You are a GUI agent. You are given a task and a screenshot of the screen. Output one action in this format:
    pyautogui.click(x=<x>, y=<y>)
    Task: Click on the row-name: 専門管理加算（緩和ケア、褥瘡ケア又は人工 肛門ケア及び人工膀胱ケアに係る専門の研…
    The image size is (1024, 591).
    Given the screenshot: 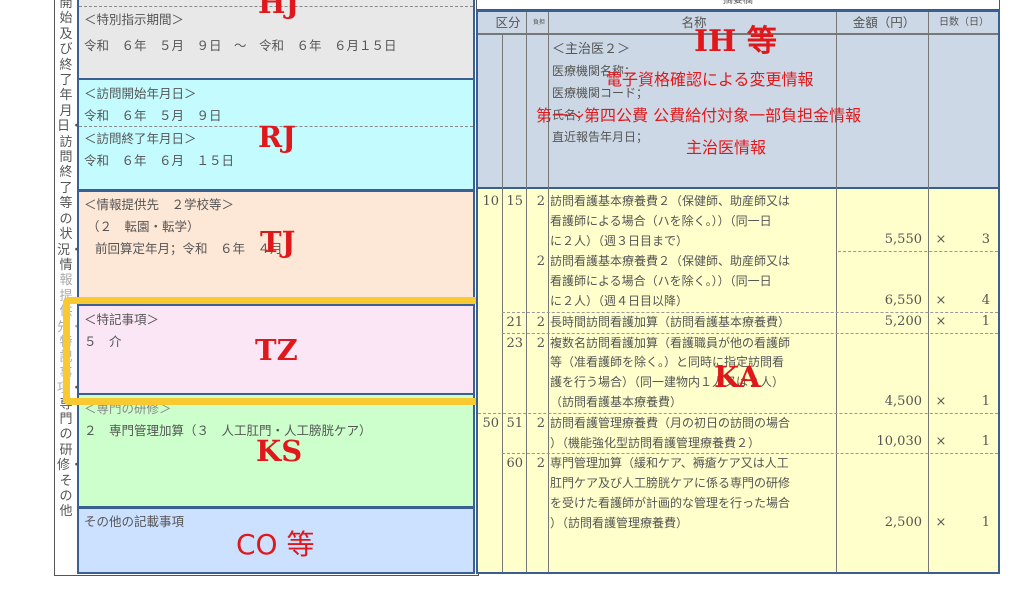 What is the action you would take?
    pyautogui.click(x=670, y=493)
    